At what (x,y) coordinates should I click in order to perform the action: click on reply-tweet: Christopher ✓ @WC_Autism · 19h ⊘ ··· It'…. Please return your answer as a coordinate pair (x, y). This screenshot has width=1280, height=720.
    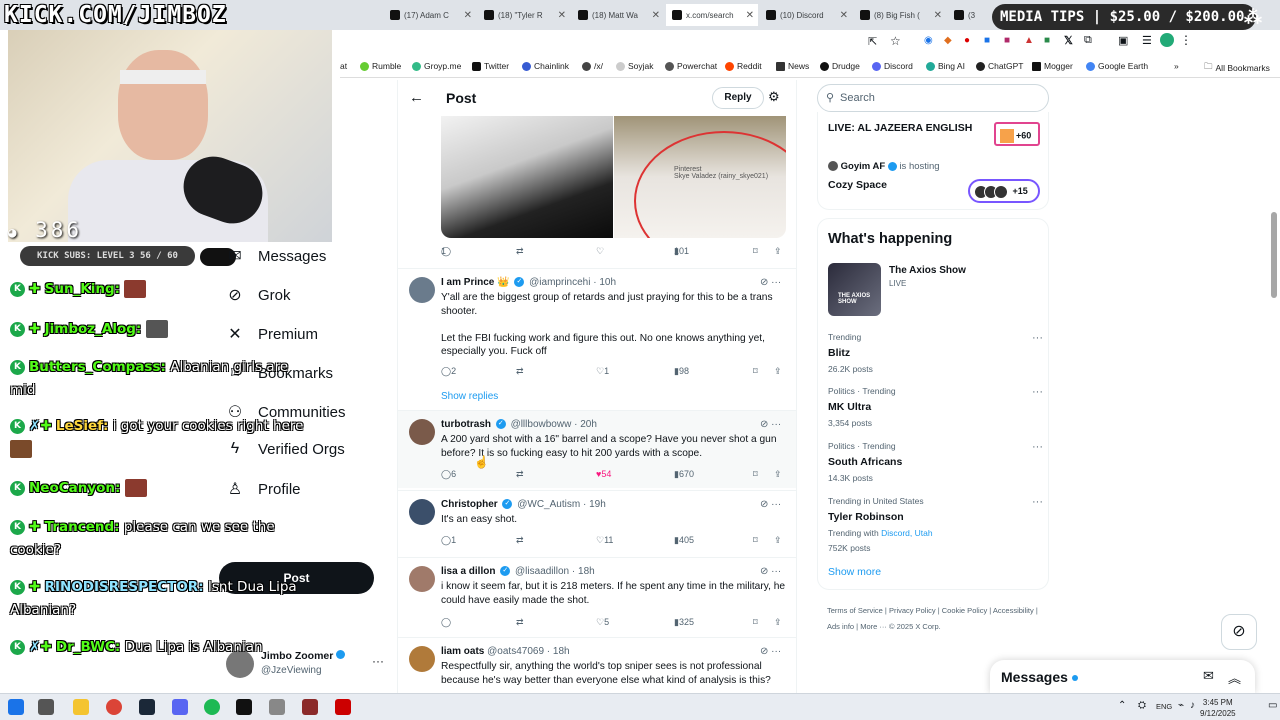
    Looking at the image, I should click on (597, 523).